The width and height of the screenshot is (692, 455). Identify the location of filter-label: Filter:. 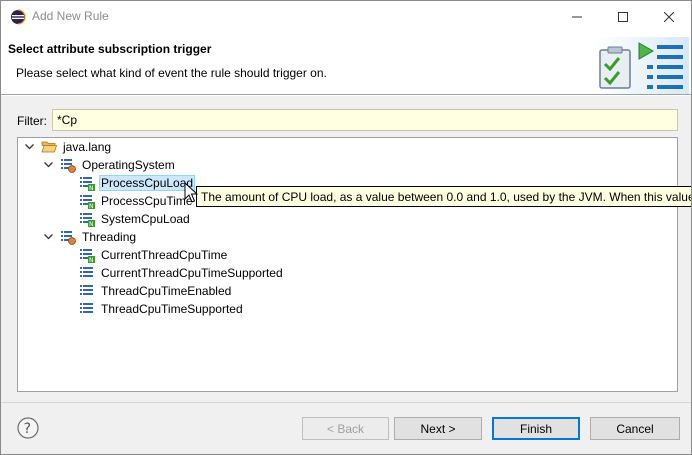
(32, 121).